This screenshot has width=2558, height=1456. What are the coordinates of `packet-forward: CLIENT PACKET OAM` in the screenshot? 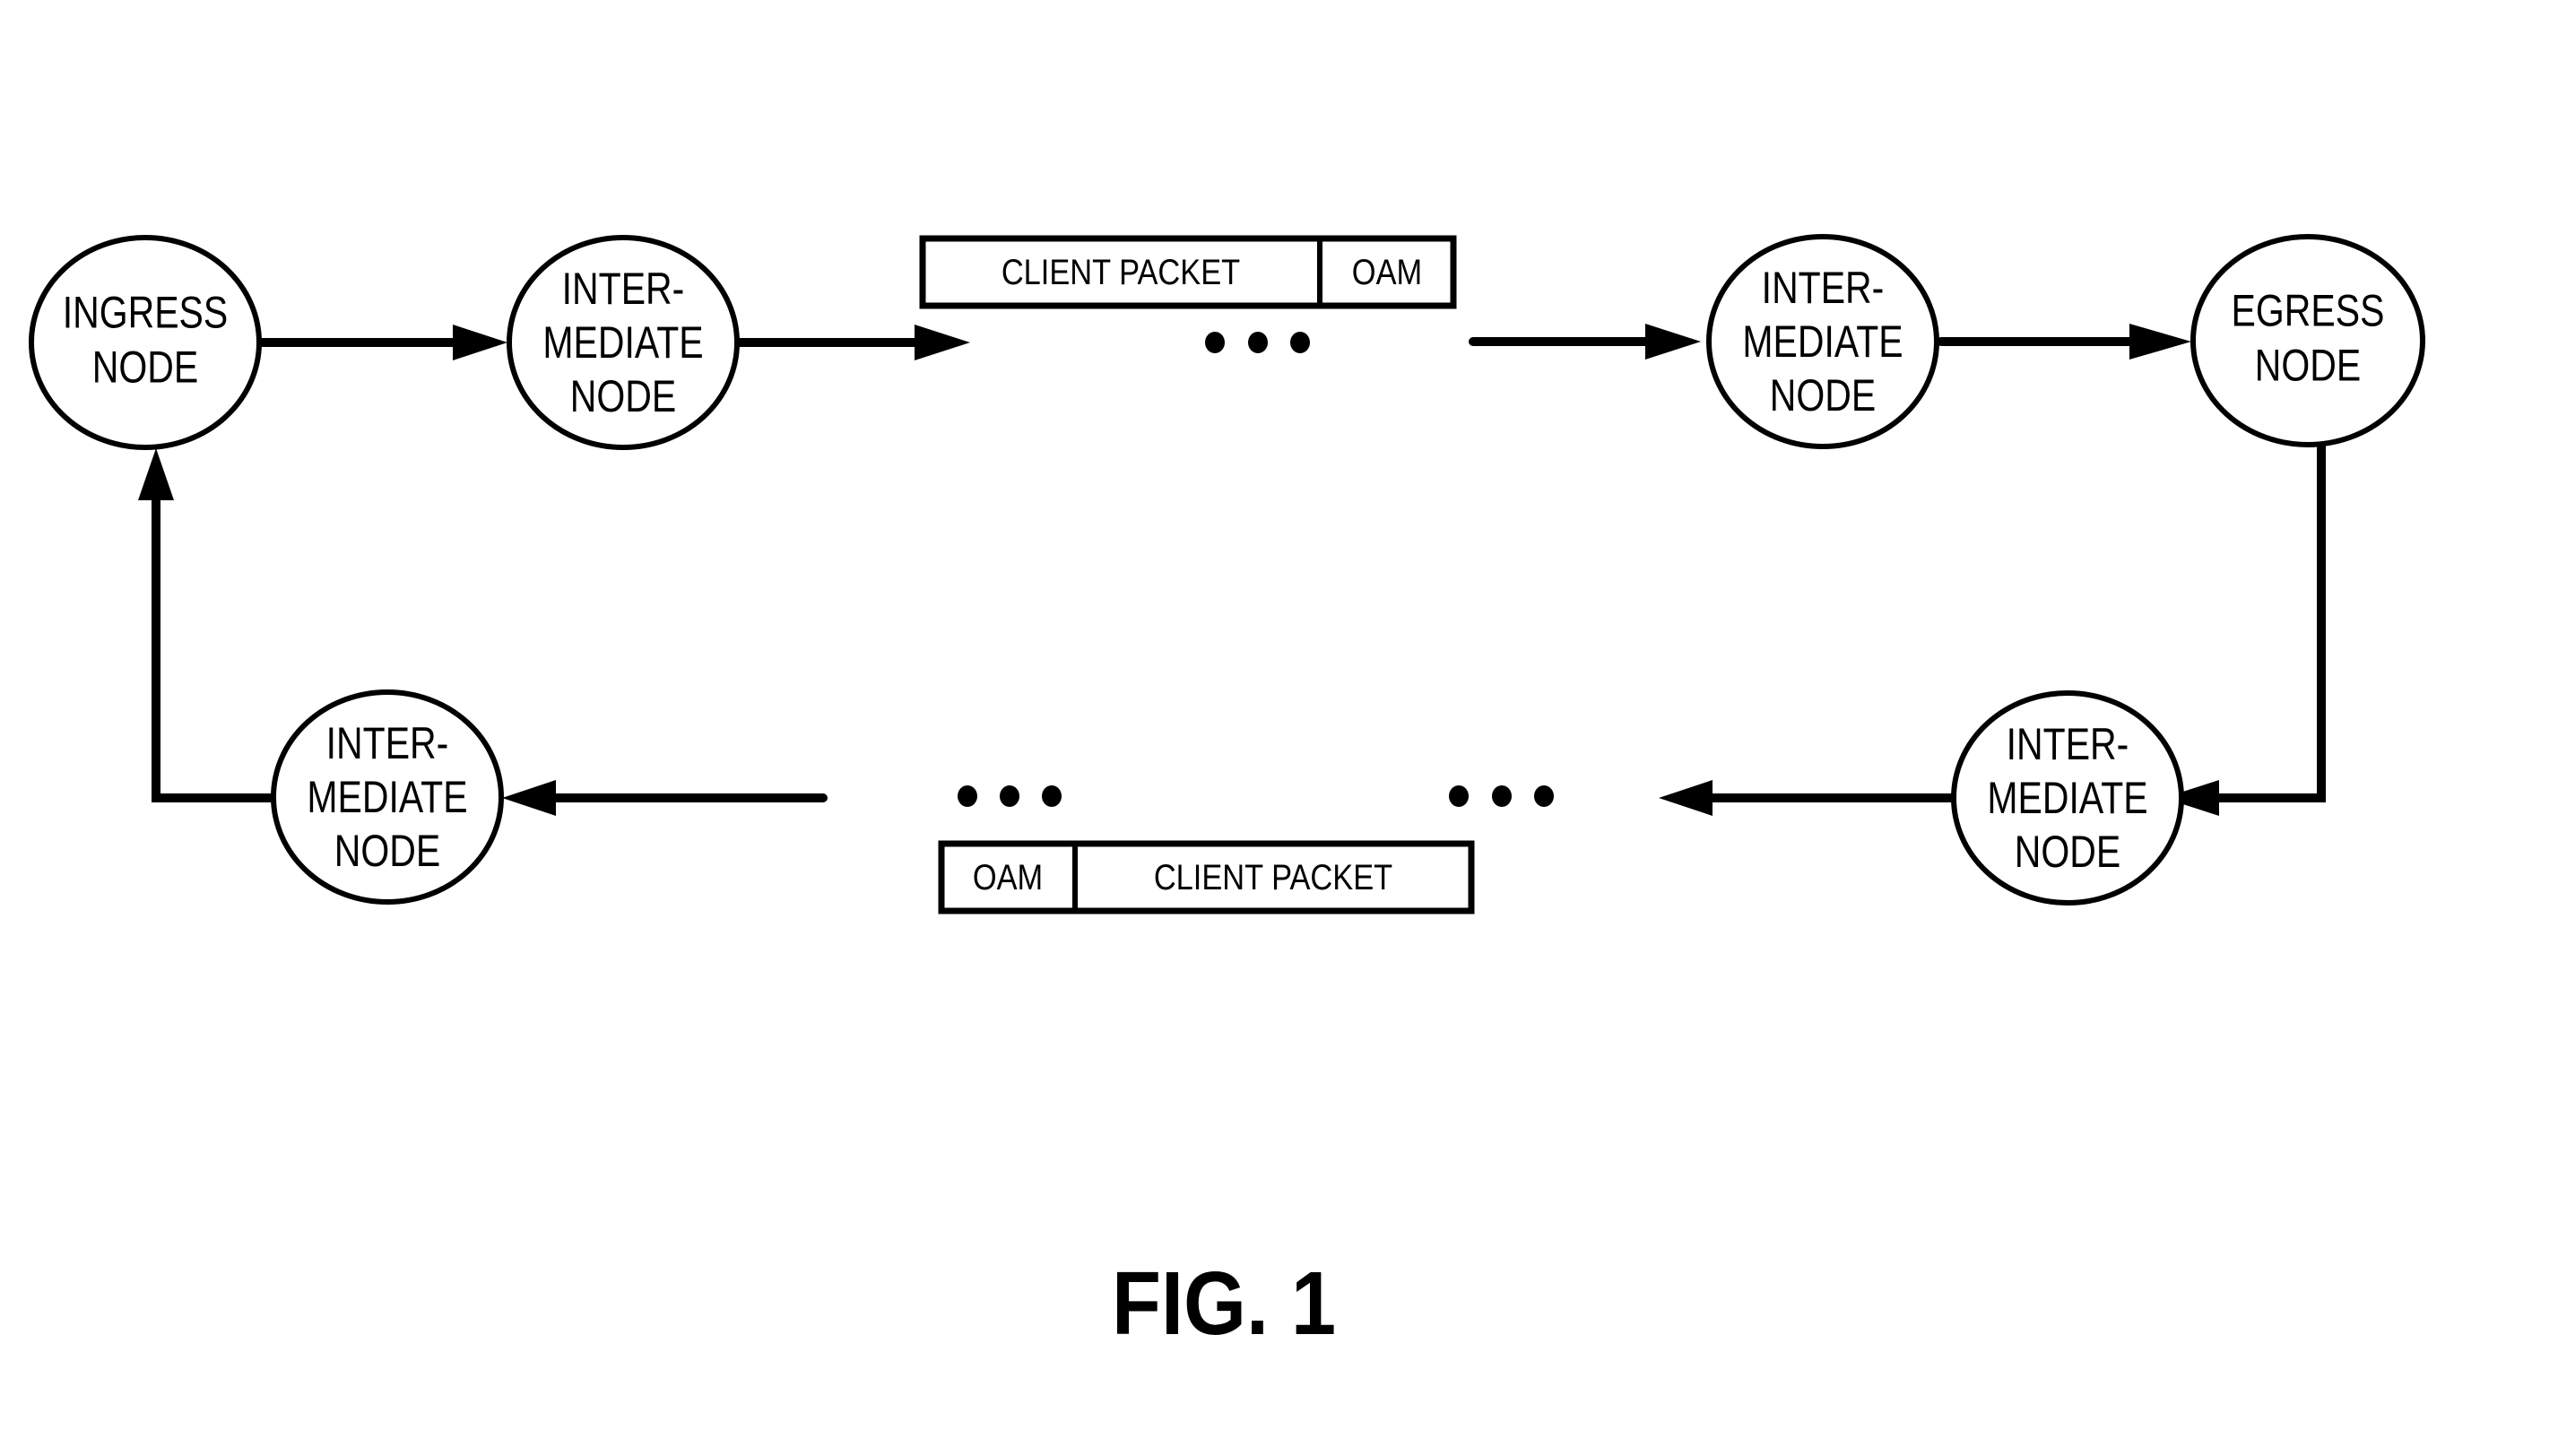 It's located at (1188, 272).